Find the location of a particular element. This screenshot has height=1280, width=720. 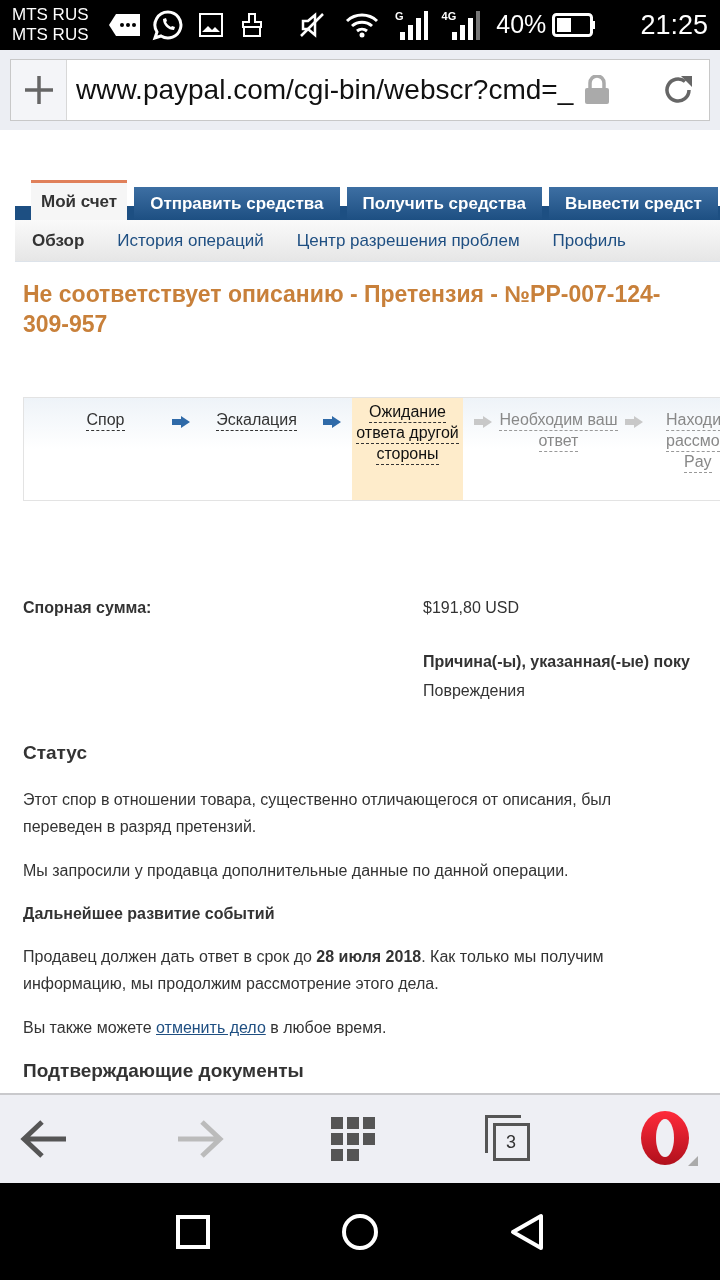

clock-time: 21:25 is located at coordinates (674, 25).